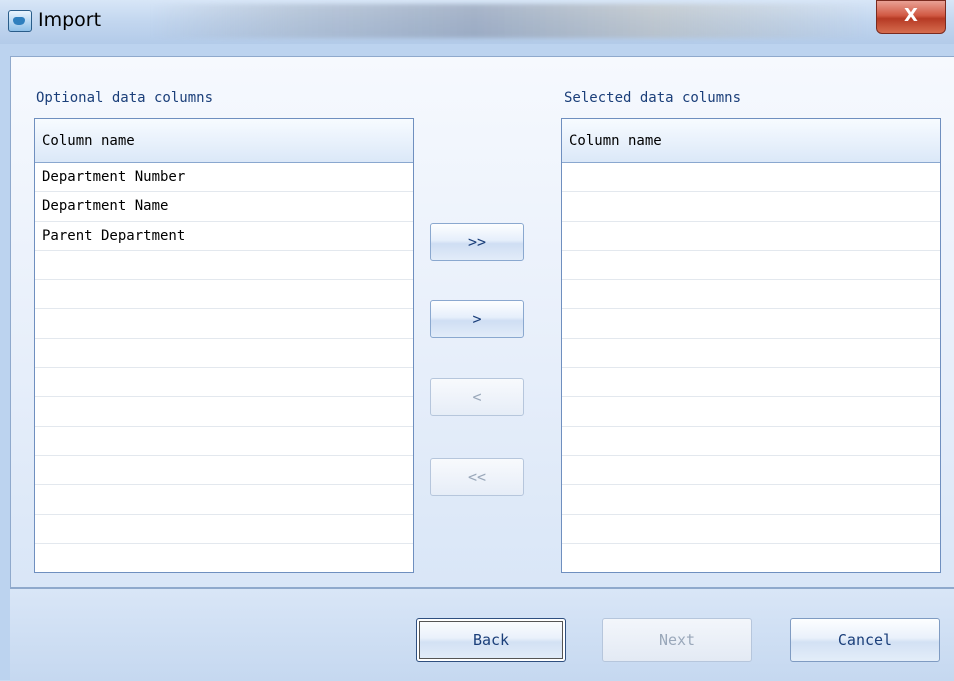 This screenshot has width=954, height=681. I want to click on selected-columns-label: Selected data columns, so click(653, 98).